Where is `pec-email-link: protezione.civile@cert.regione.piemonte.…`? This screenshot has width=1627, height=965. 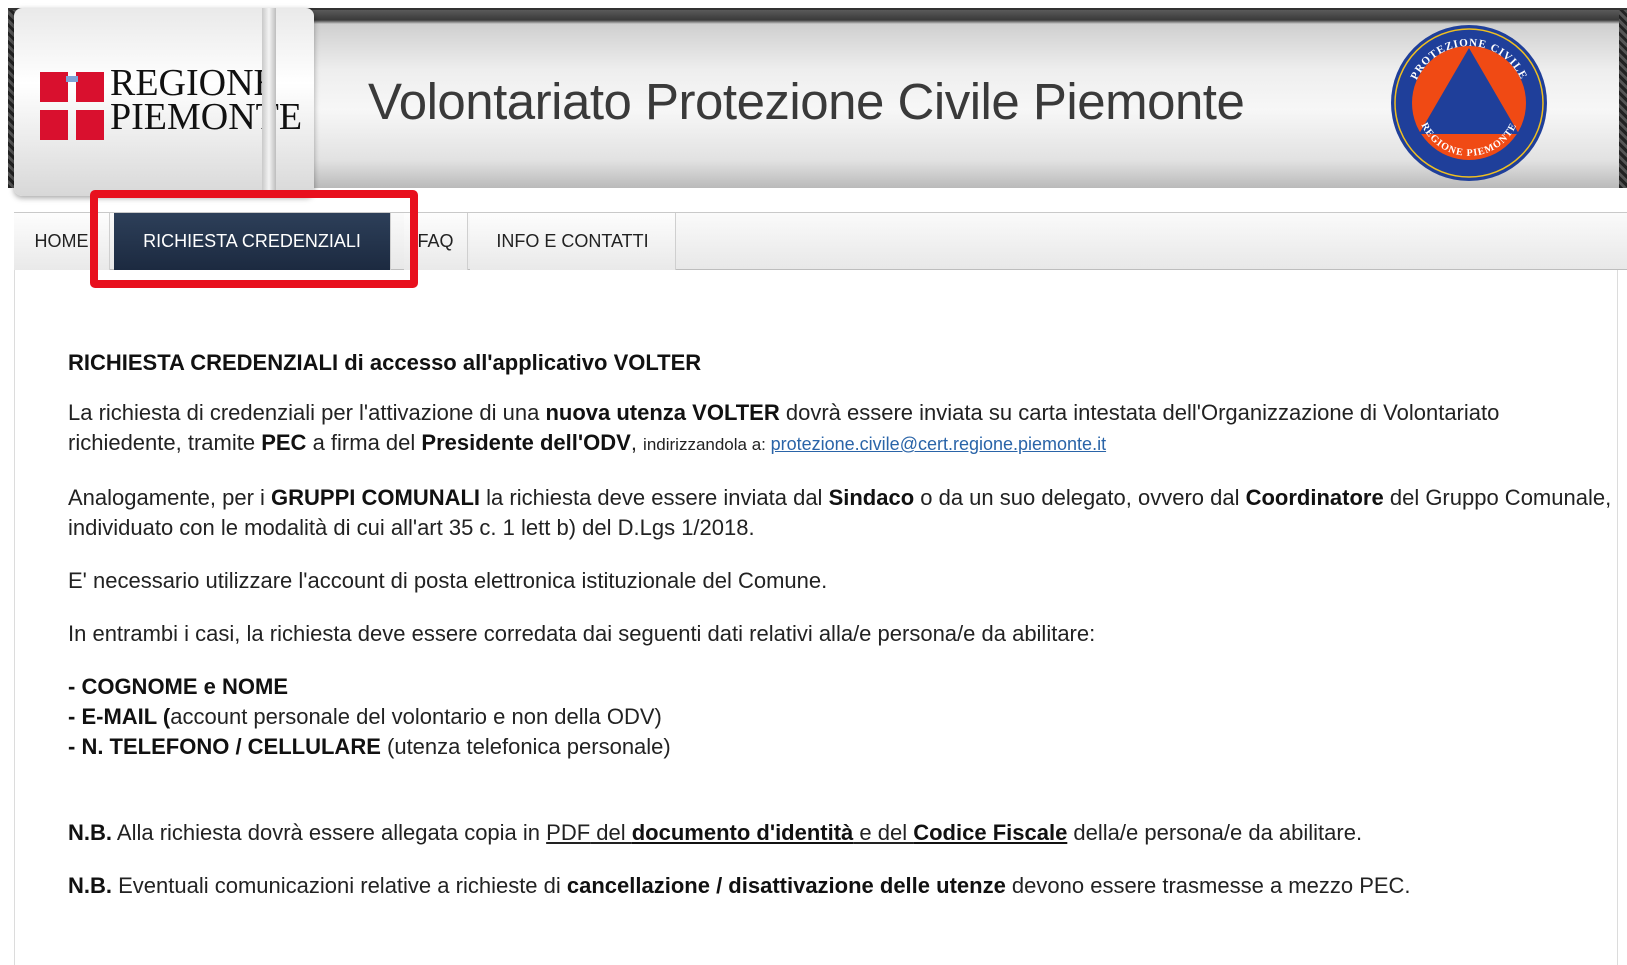
pec-email-link: protezione.civile@cert.regione.piemonte.… is located at coordinates (938, 444).